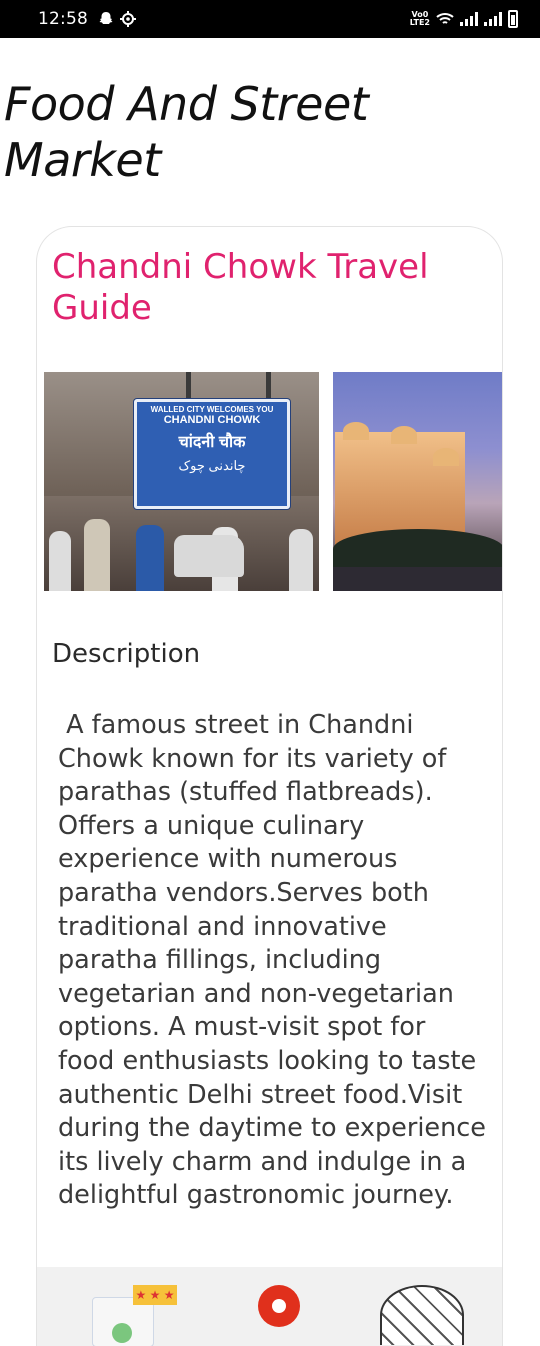  Describe the element at coordinates (279, 1306) in the screenshot. I see `pie-chart-icon` at that location.